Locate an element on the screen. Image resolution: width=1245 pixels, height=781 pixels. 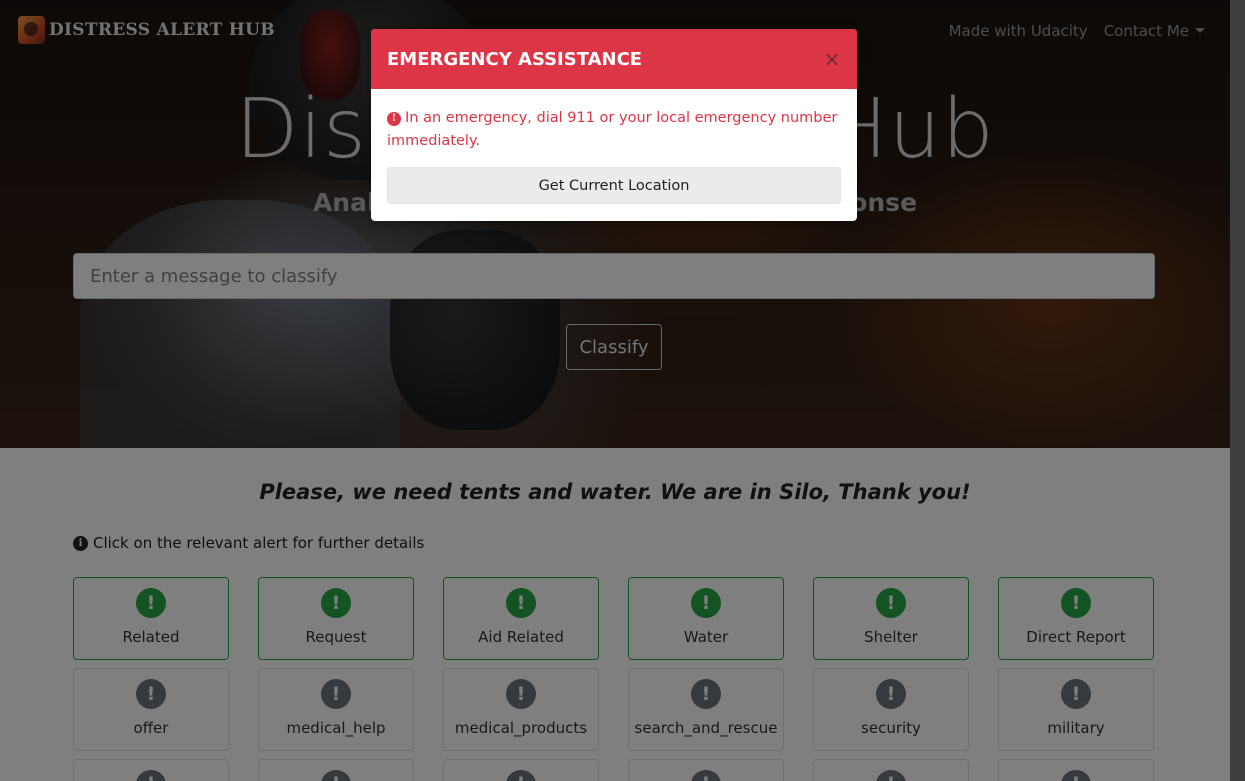
close-icon: × is located at coordinates (832, 59).